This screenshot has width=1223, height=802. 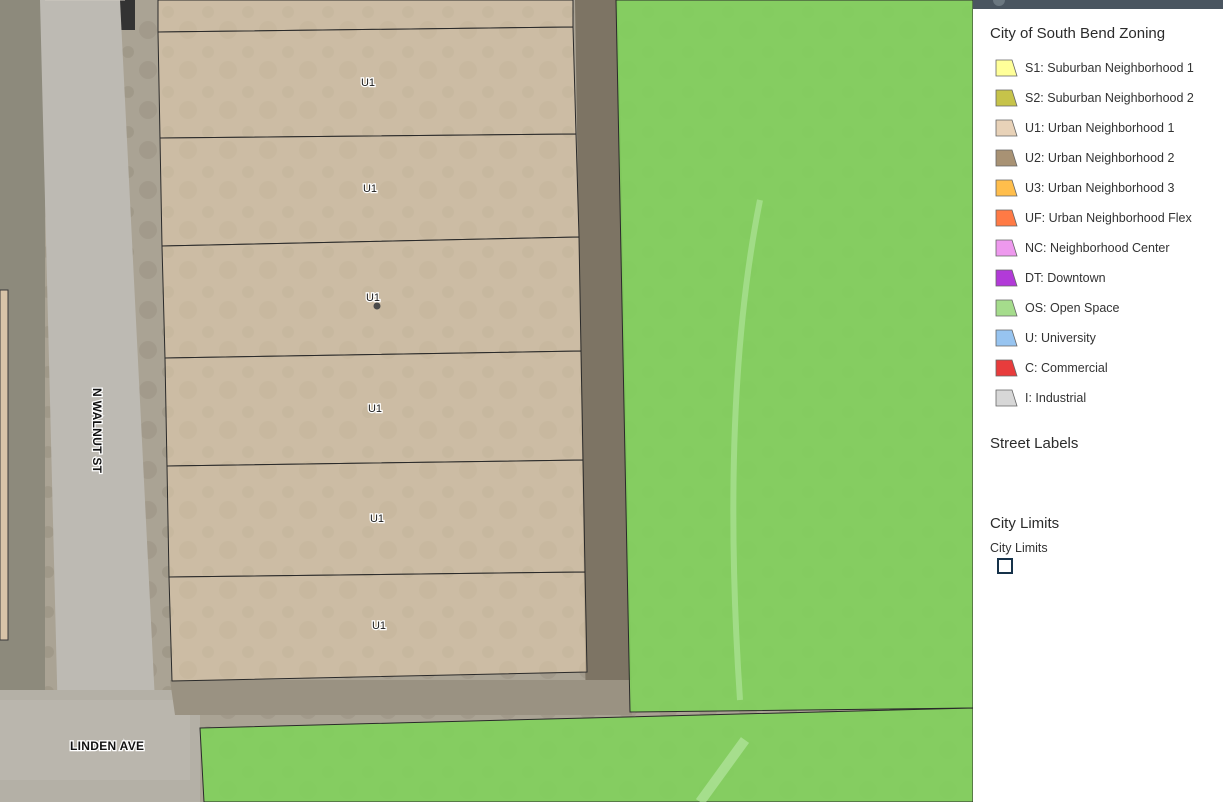 I want to click on legend-item: S2: Suburban Neighborhood 2, so click(x=1092, y=98).